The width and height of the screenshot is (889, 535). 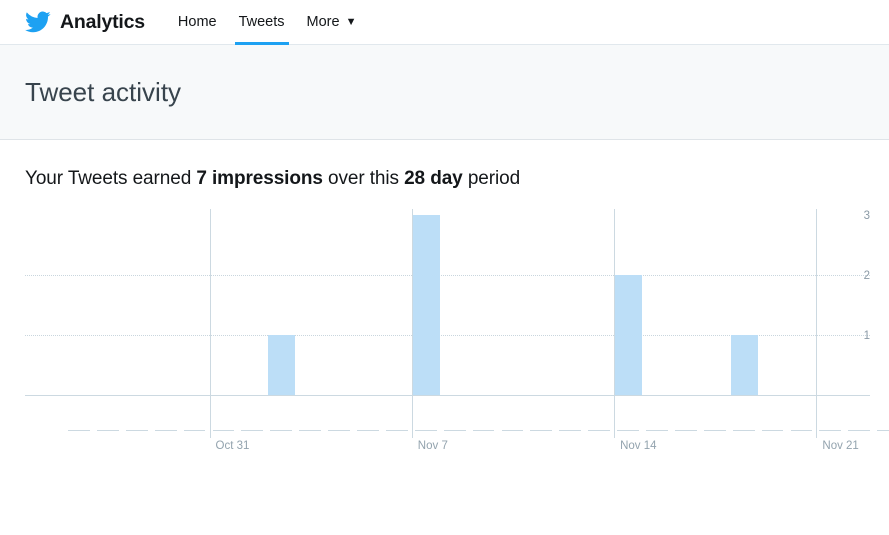 I want to click on chart-y-axis-label: 3, so click(x=866, y=216).